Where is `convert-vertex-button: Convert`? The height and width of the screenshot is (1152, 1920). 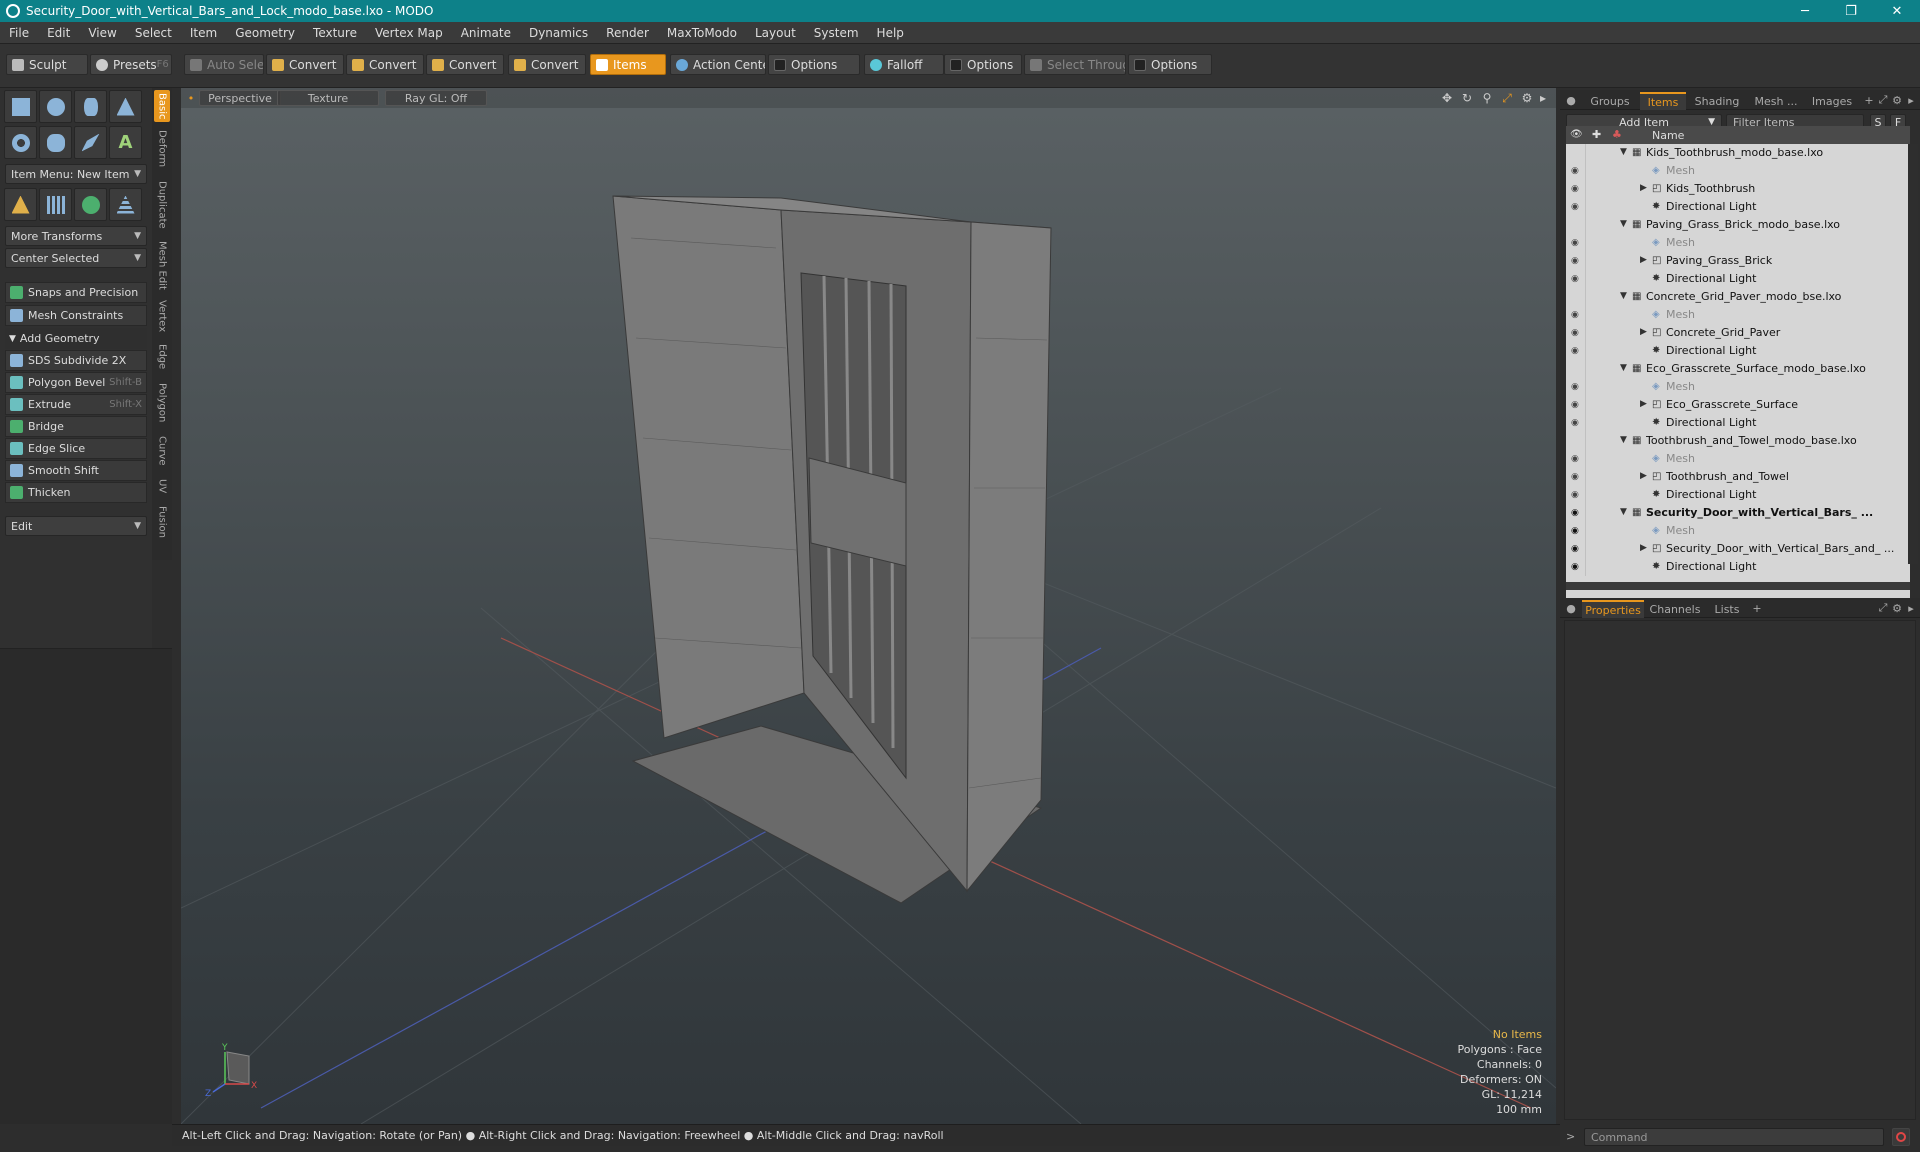
convert-vertex-button: Convert is located at coordinates (305, 64).